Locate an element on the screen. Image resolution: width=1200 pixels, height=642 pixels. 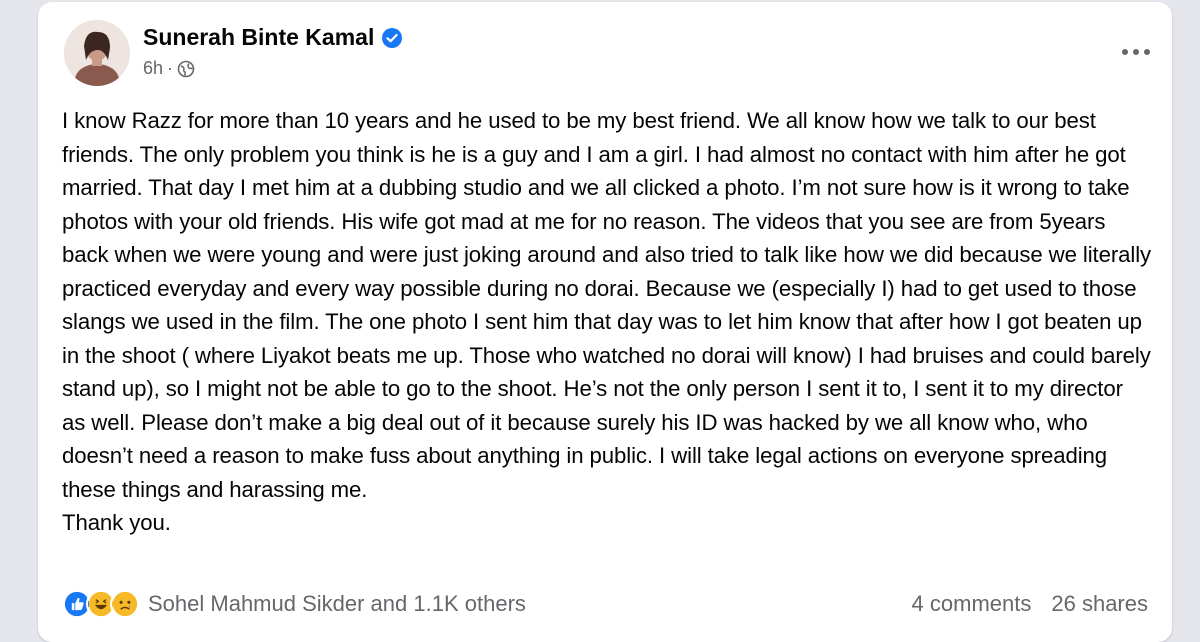
post-meta: 6h · is located at coordinates (169, 68).